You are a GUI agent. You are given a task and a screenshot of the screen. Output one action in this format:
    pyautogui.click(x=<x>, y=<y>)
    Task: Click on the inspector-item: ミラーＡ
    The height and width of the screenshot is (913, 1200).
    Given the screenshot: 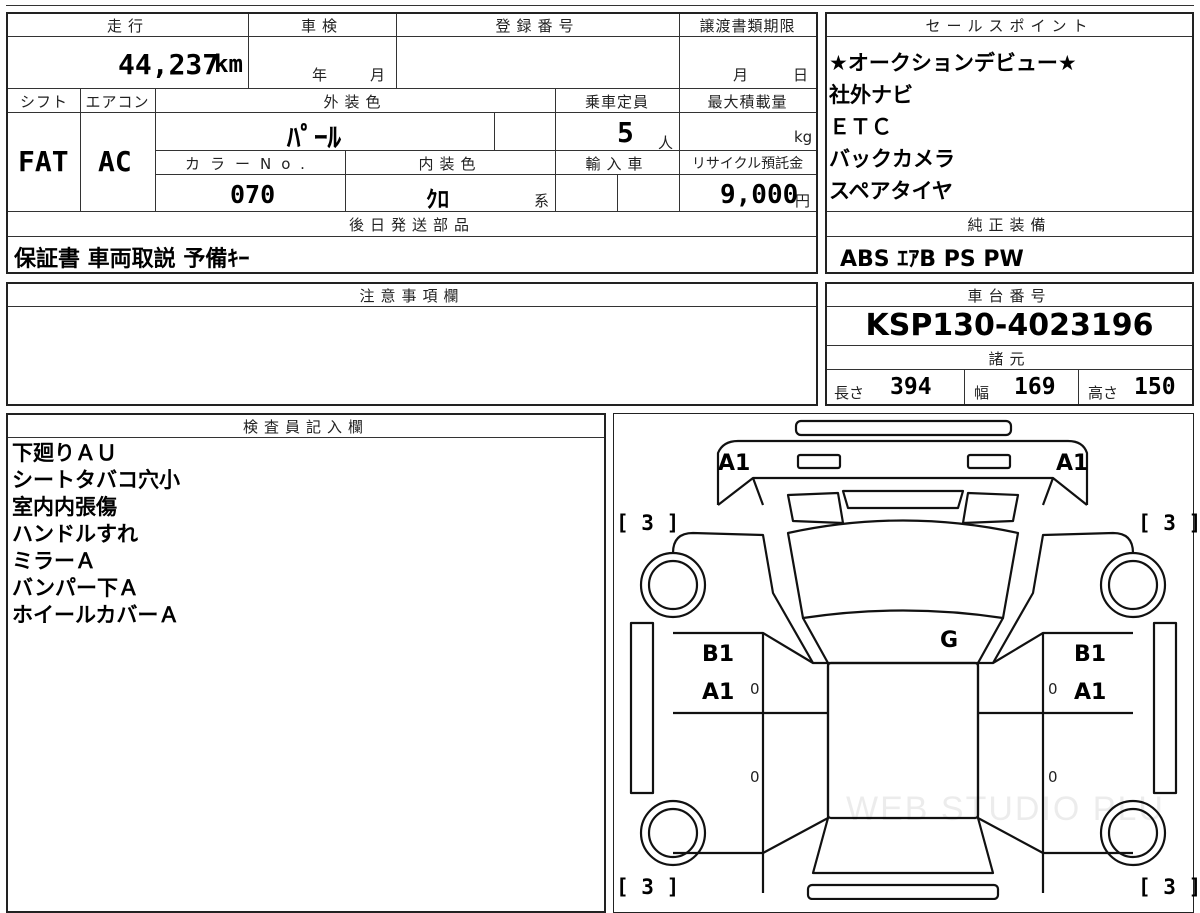 What is the action you would take?
    pyautogui.click(x=54, y=561)
    